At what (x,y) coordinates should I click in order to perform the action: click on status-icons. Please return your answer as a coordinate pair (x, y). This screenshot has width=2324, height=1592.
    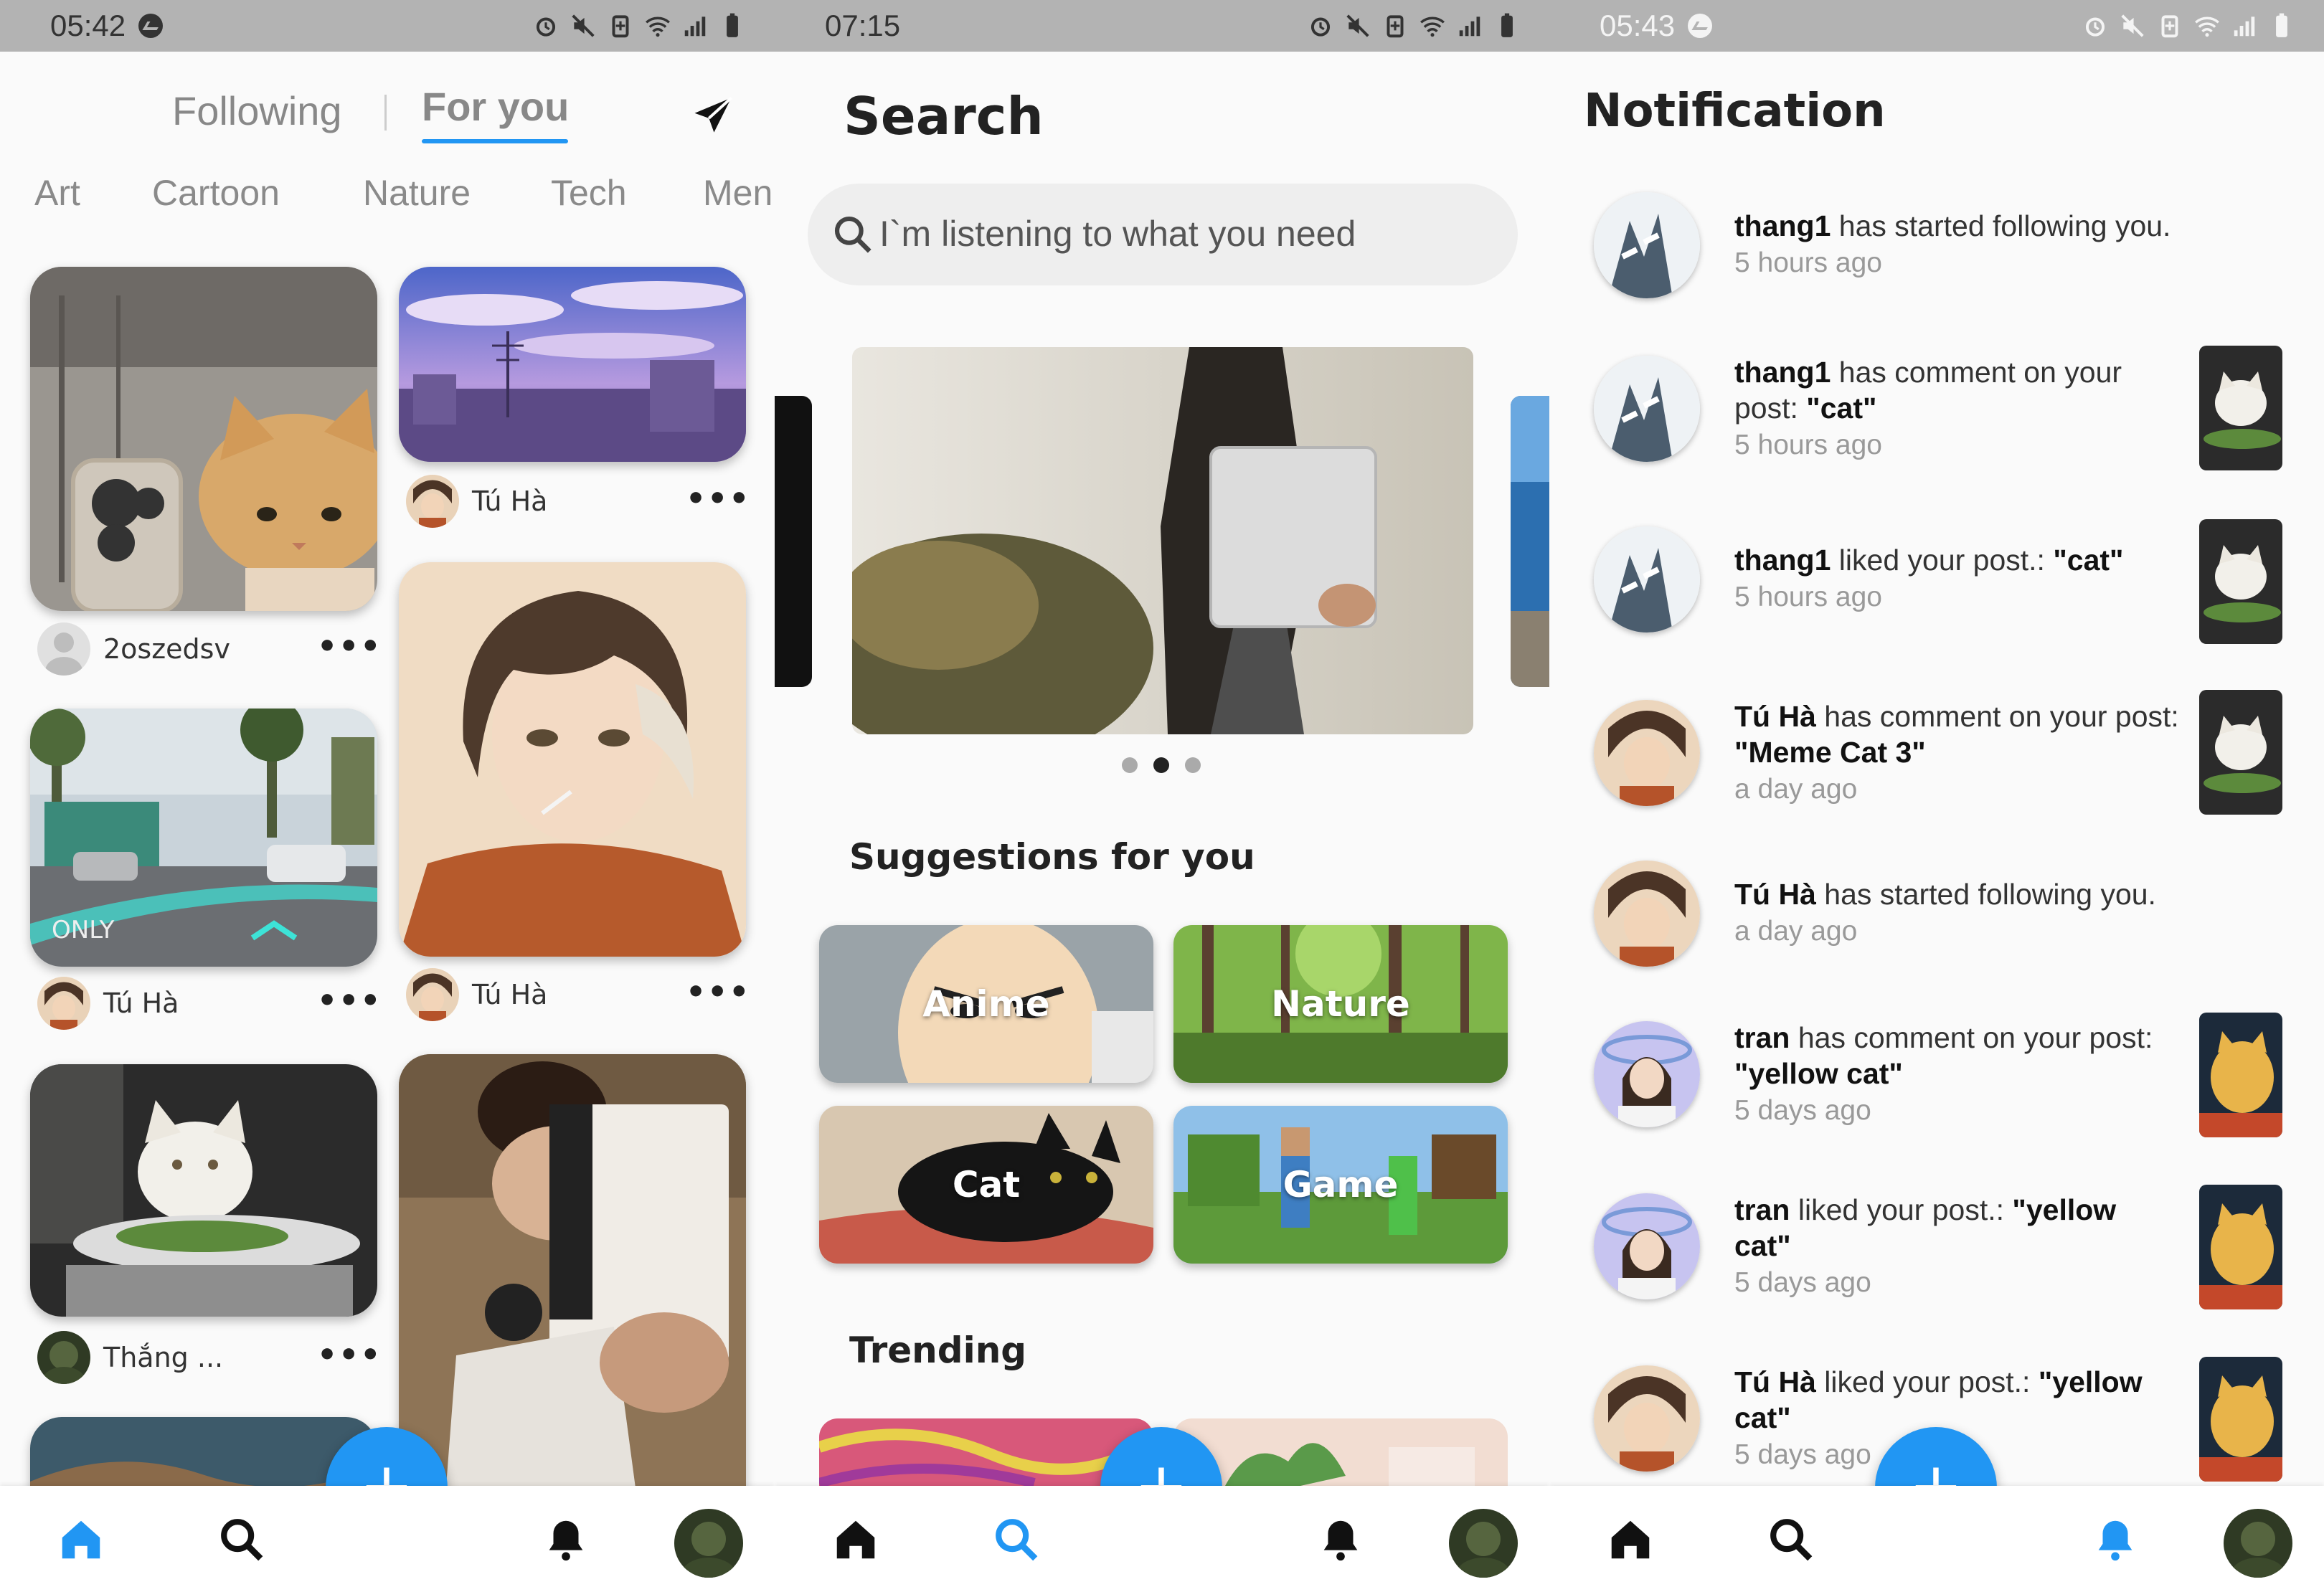
    Looking at the image, I should click on (2188, 26).